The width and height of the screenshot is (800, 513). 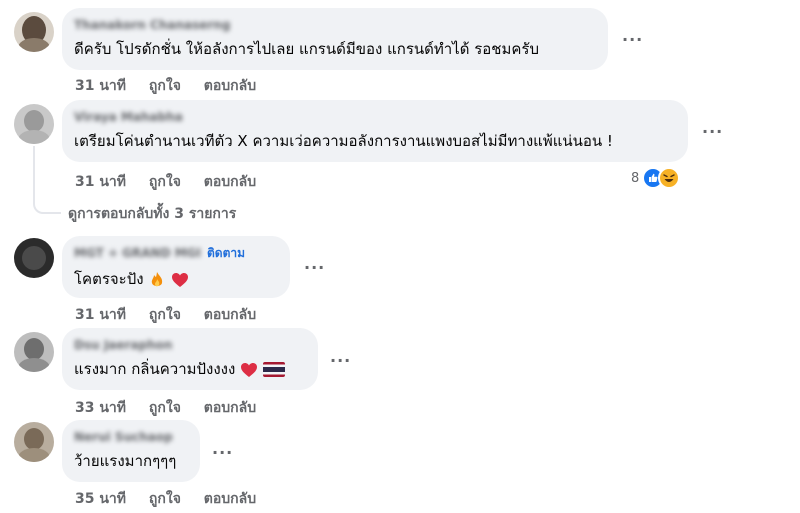 What do you see at coordinates (47, 180) in the screenshot?
I see `thread-connector` at bounding box center [47, 180].